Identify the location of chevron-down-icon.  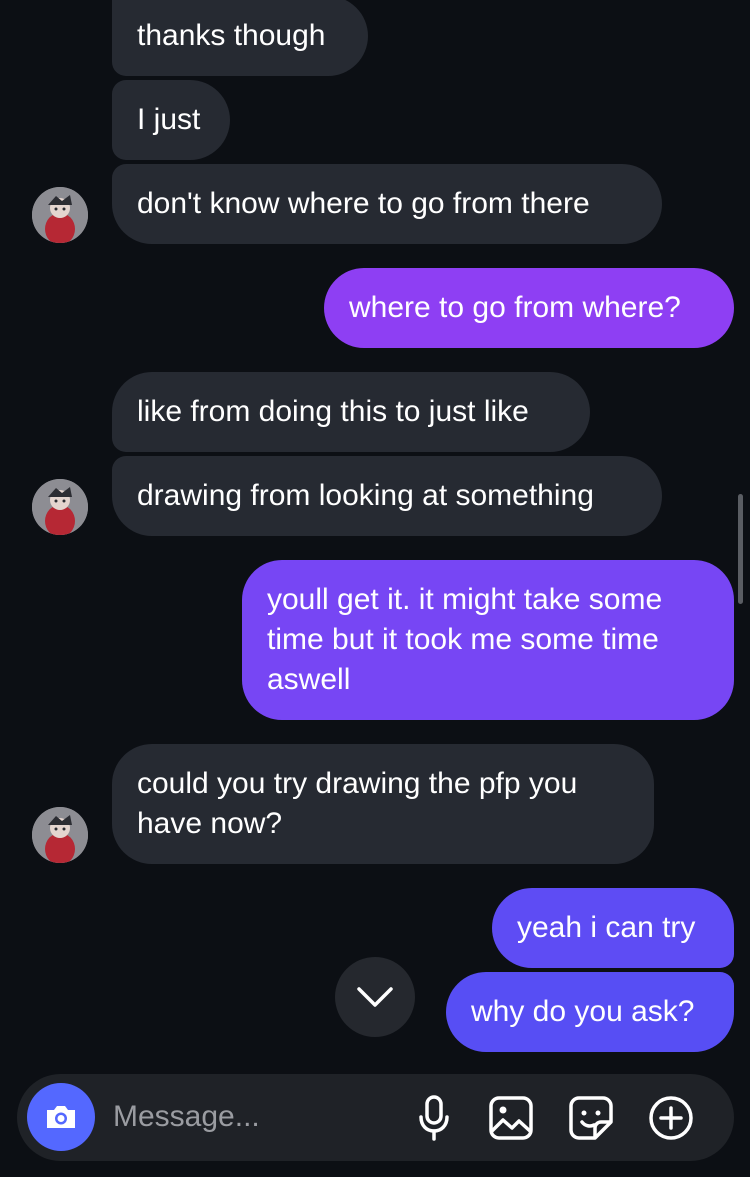
(375, 997).